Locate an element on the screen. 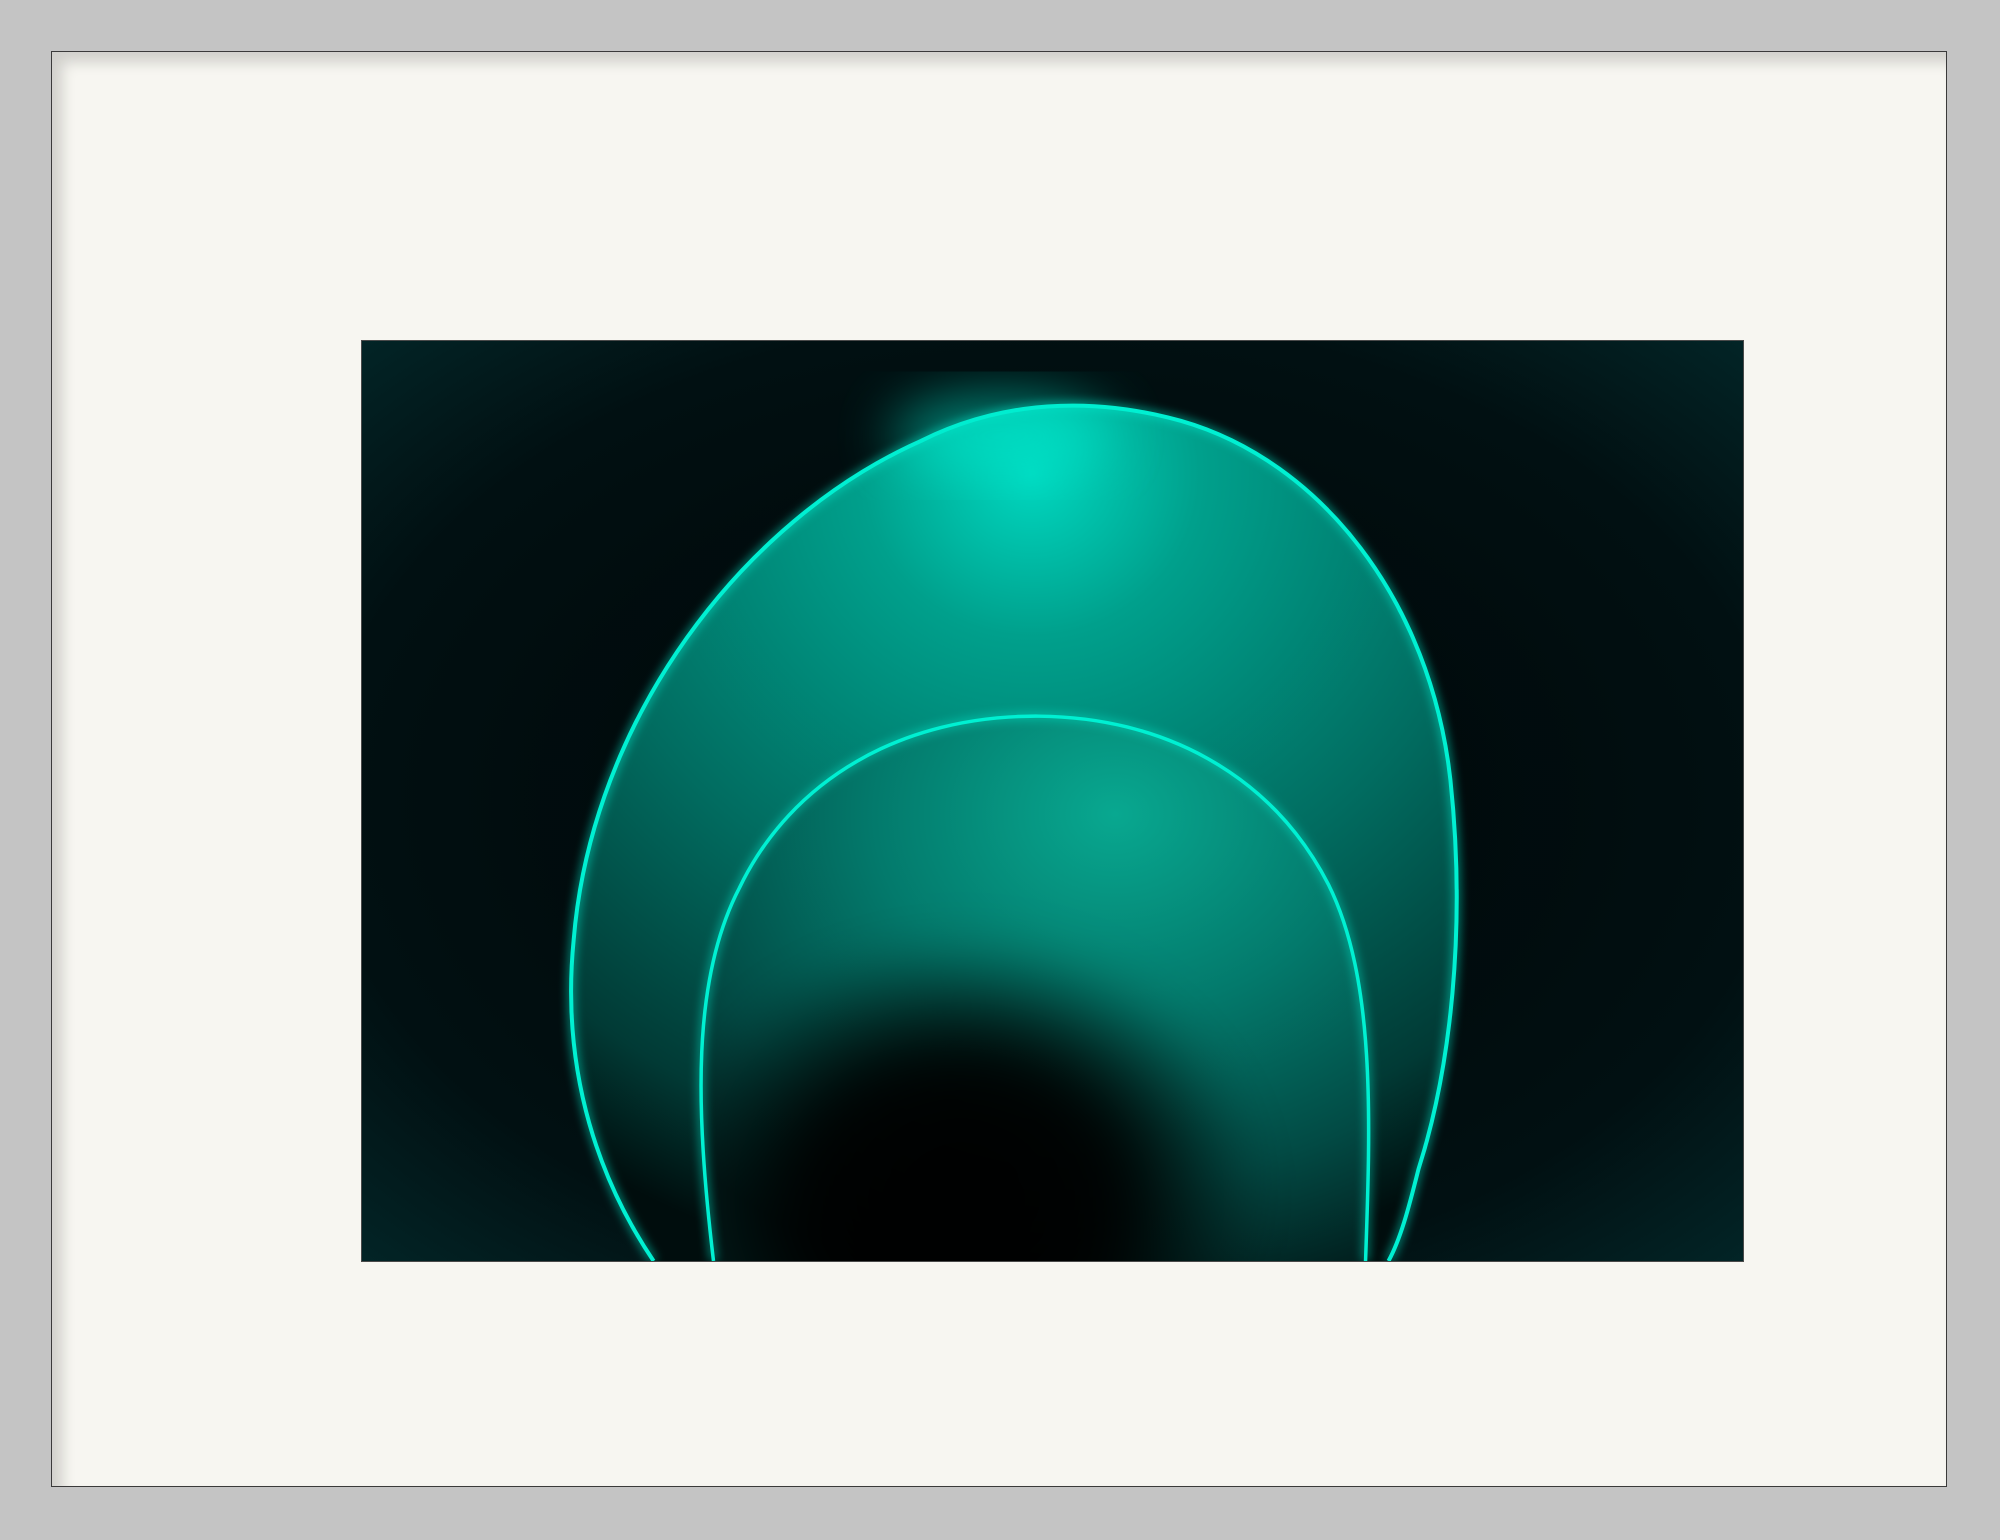 This screenshot has width=2000, height=1540. top-highlight is located at coordinates (1001, 435).